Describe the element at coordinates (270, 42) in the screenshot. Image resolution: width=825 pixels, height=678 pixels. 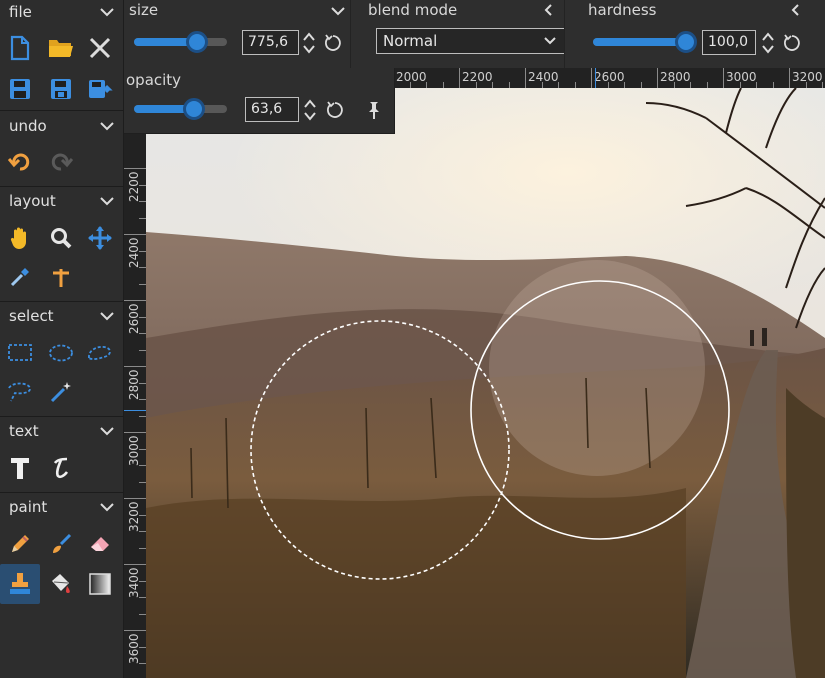
I see `size-value-input: 775,6` at that location.